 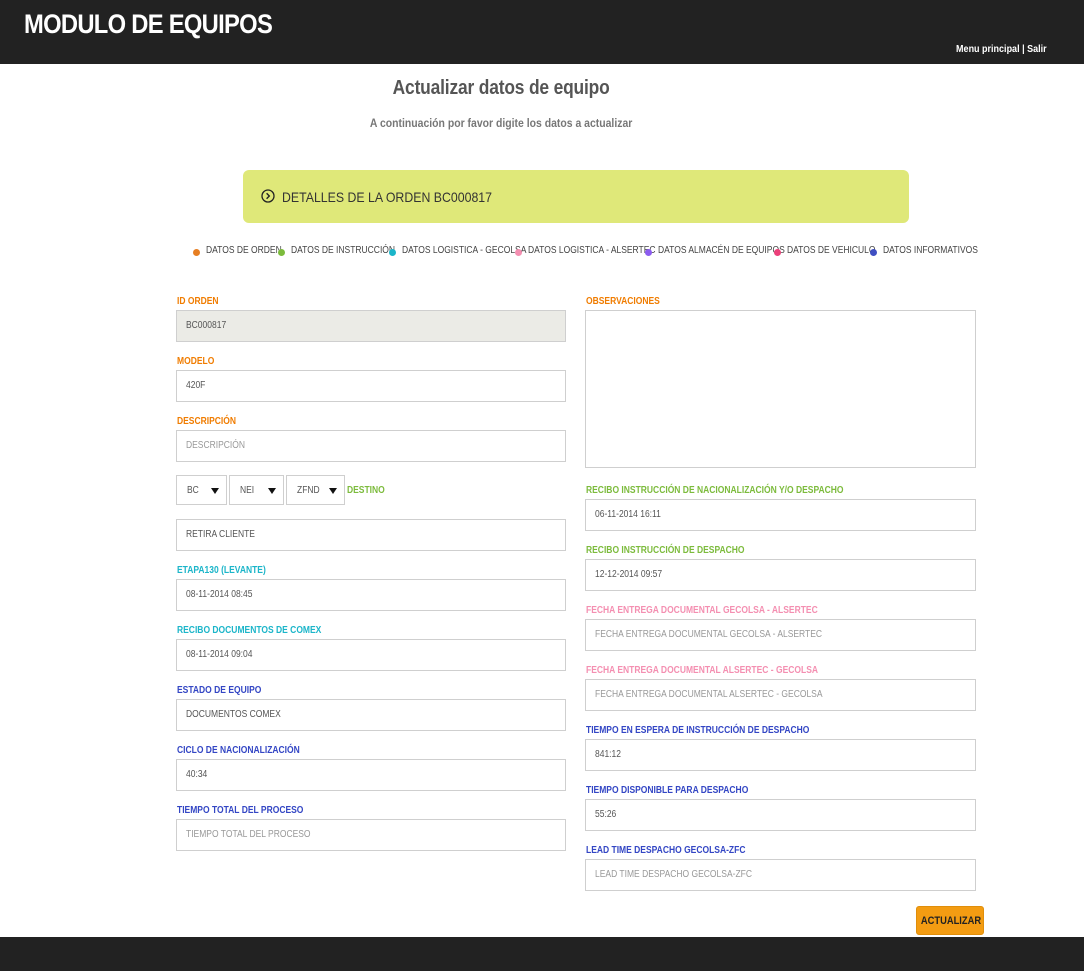 I want to click on lead-time-placeholder: LEAD TIME DESPACHO GECOLSA-ZFC, so click(x=673, y=874).